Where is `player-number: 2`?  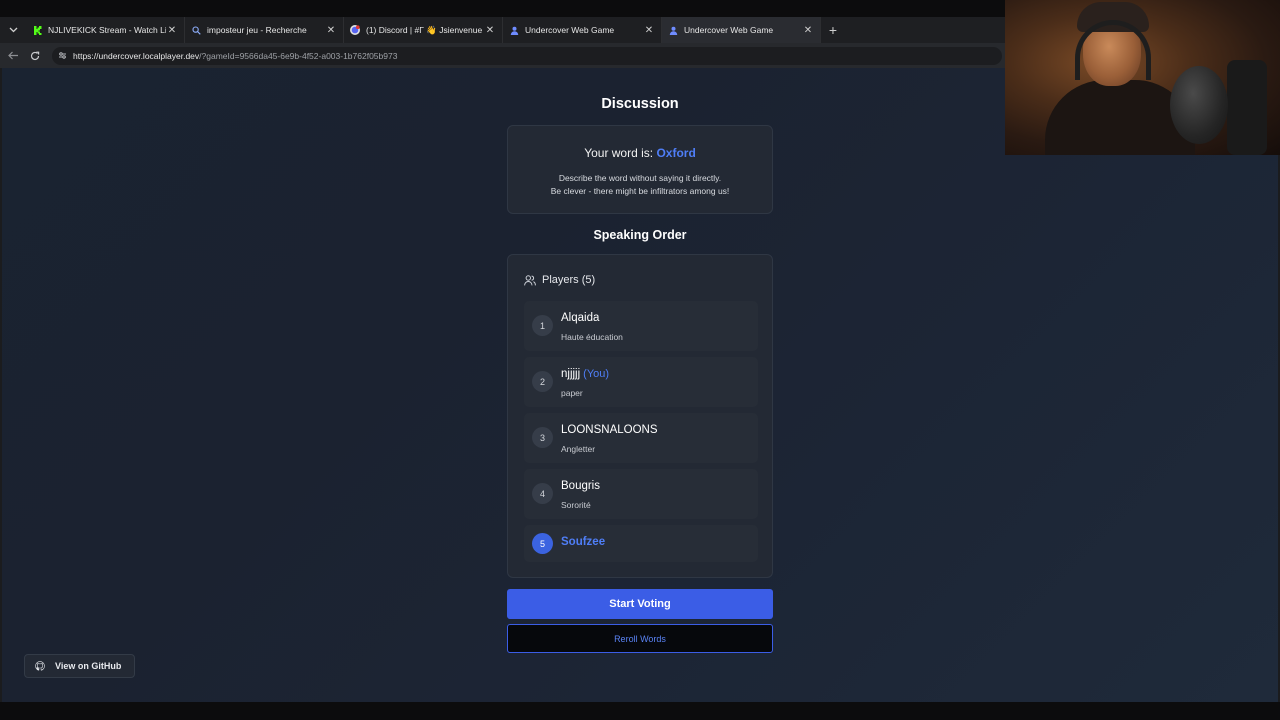 player-number: 2 is located at coordinates (542, 381).